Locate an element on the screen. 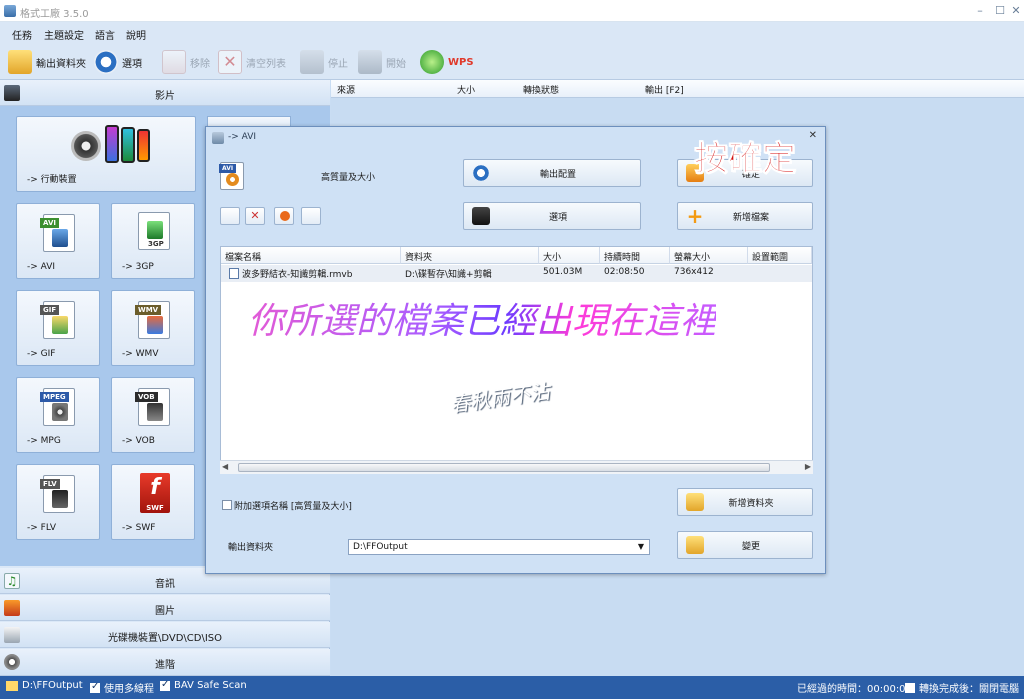 The image size is (1024, 699). mpeg-file-icon: MPEG is located at coordinates (57, 407).